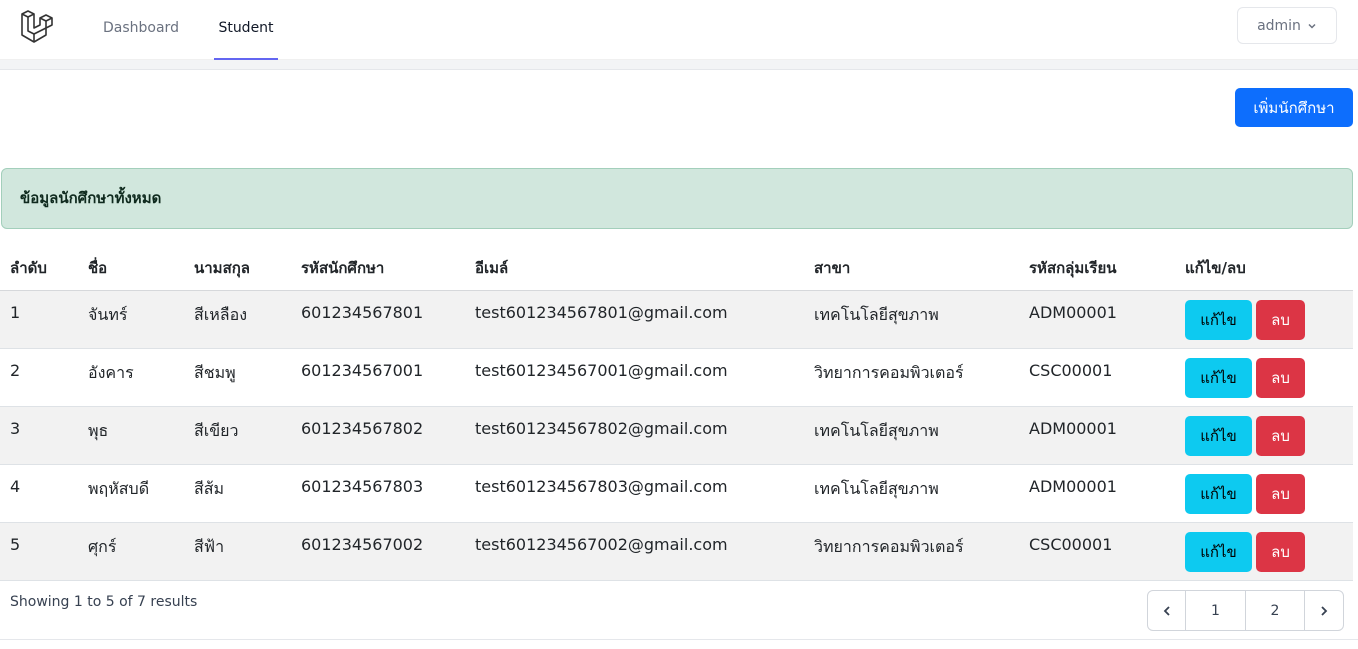  What do you see at coordinates (378, 493) in the screenshot?
I see `cell-student-id: 601234567803` at bounding box center [378, 493].